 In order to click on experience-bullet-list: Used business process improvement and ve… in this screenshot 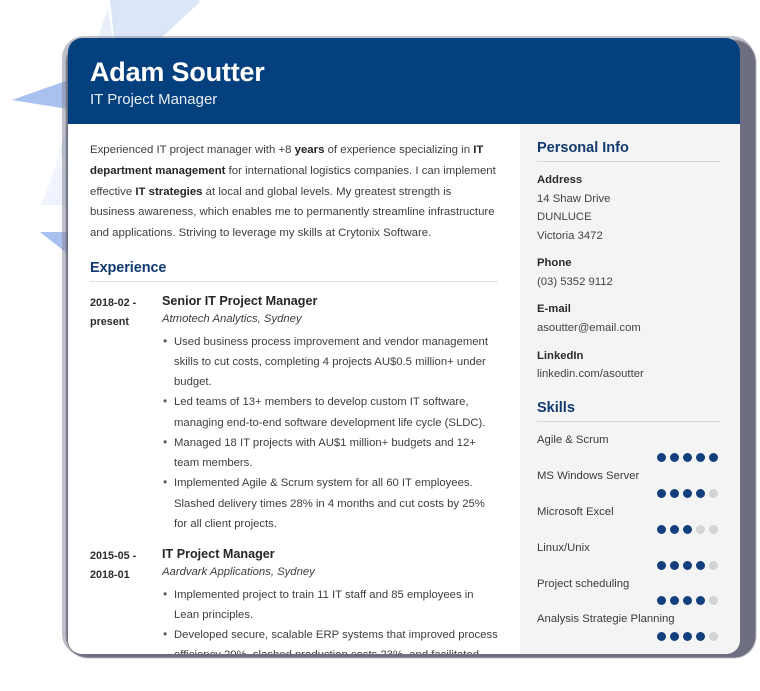, I will do `click(330, 432)`.